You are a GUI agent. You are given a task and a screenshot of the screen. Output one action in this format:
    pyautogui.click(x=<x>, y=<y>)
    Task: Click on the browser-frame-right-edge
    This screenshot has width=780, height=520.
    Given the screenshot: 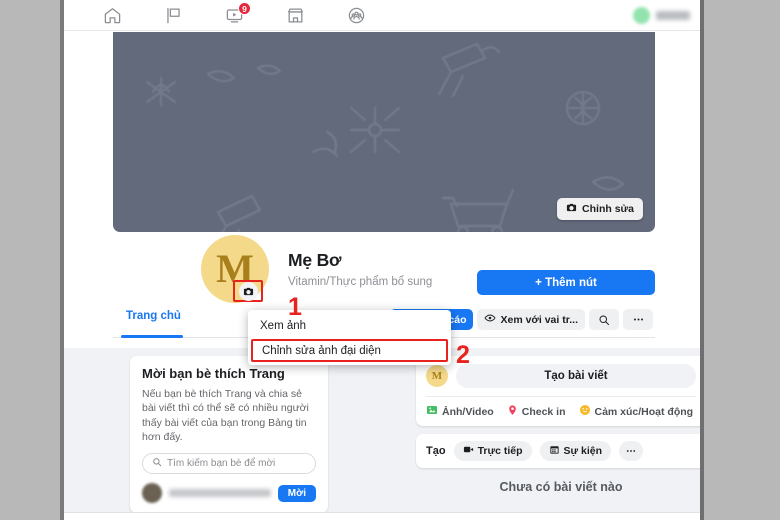 What is the action you would take?
    pyautogui.click(x=702, y=260)
    